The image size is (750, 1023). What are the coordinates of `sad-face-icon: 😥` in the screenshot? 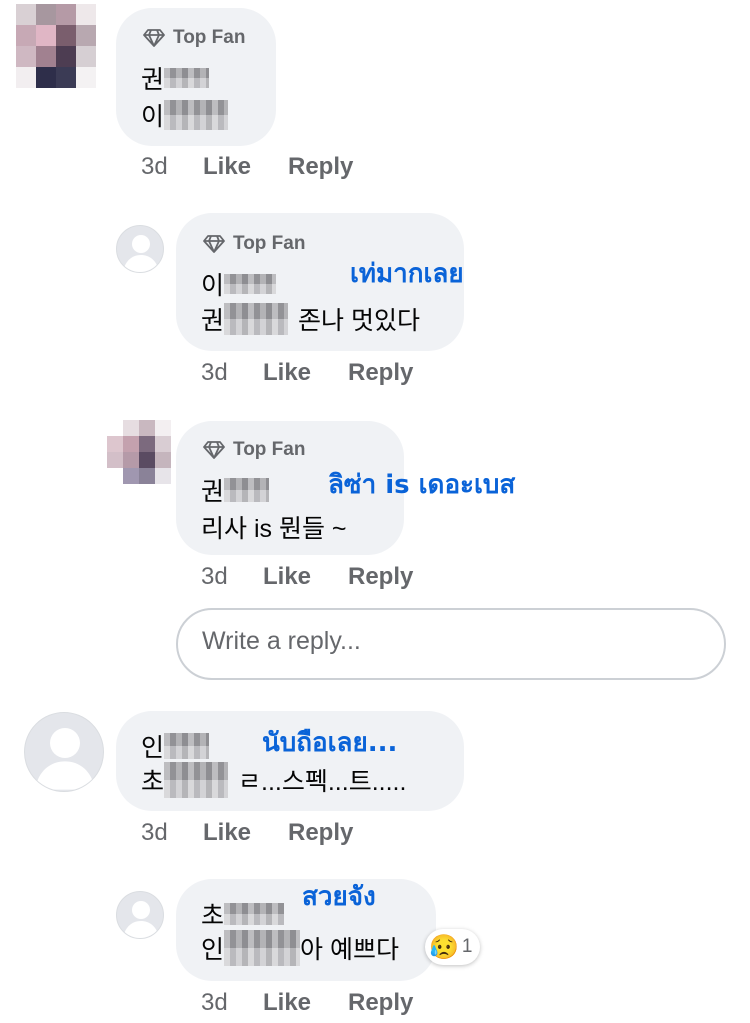 It's located at (444, 947).